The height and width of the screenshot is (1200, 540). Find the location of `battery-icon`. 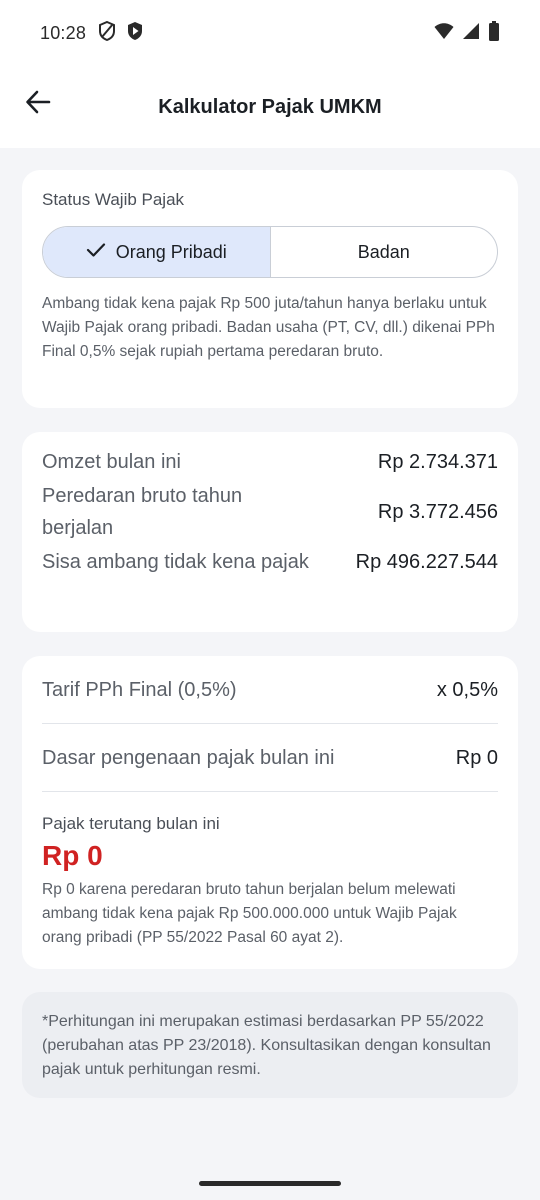

battery-icon is located at coordinates (494, 33).